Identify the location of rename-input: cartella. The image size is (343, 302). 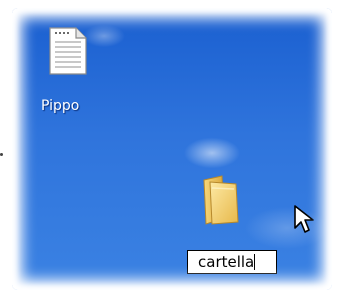
(232, 262).